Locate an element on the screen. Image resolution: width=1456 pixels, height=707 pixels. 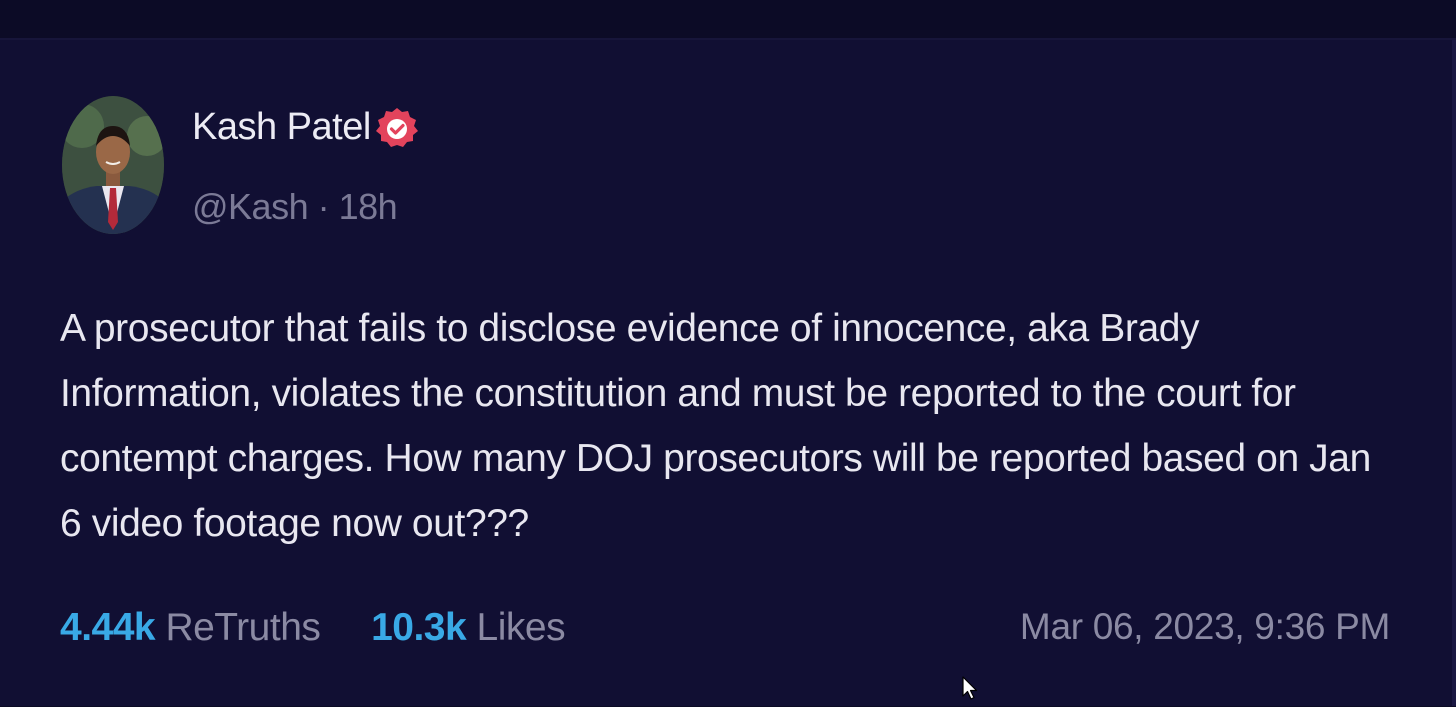
likes-label: Likes is located at coordinates (521, 627).